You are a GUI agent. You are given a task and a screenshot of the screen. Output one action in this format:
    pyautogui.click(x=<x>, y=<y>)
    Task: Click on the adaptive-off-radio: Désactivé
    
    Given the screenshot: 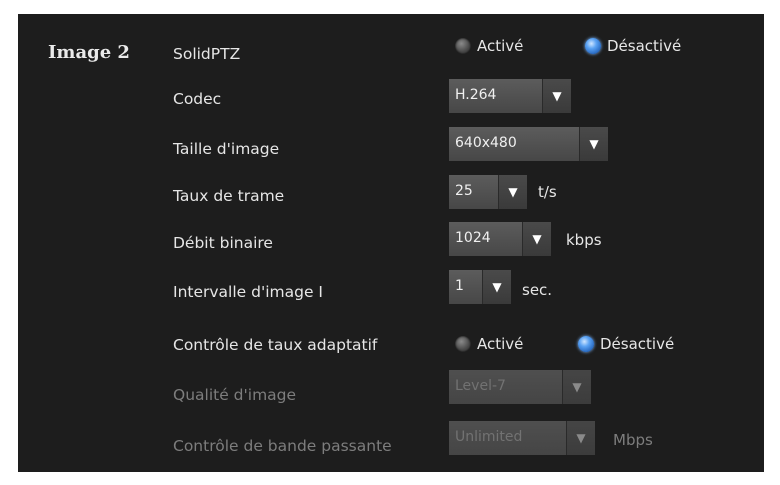 What is the action you would take?
    pyautogui.click(x=626, y=344)
    